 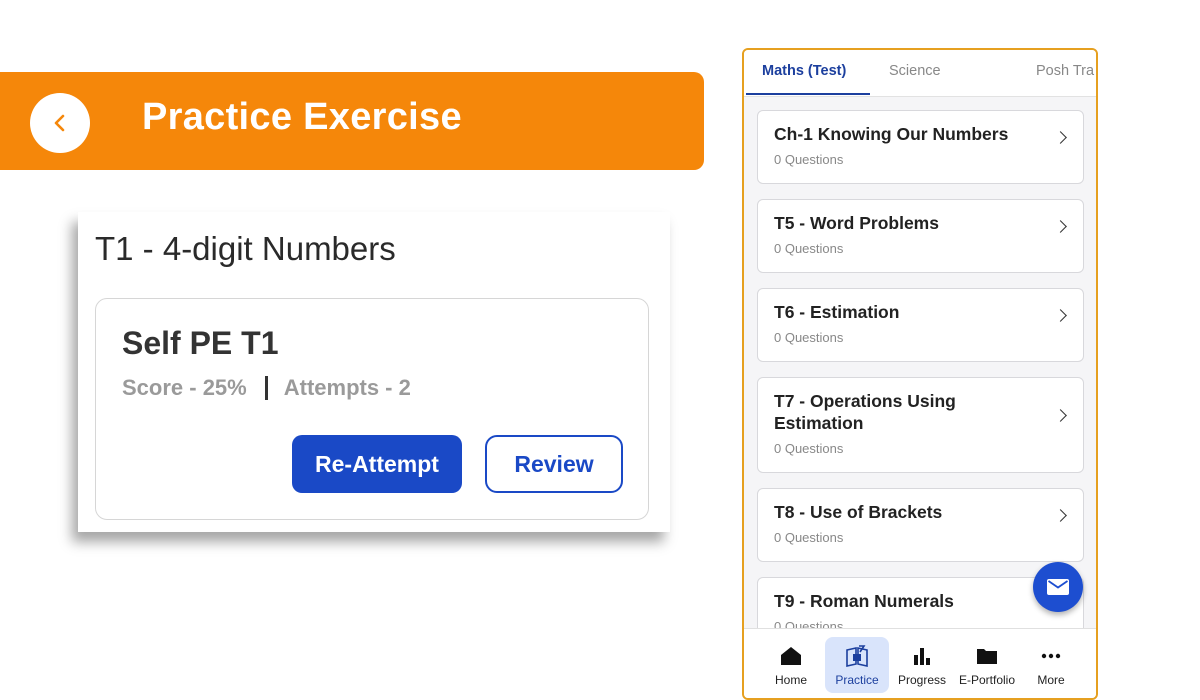 I want to click on message-fab-button, so click(x=1058, y=587).